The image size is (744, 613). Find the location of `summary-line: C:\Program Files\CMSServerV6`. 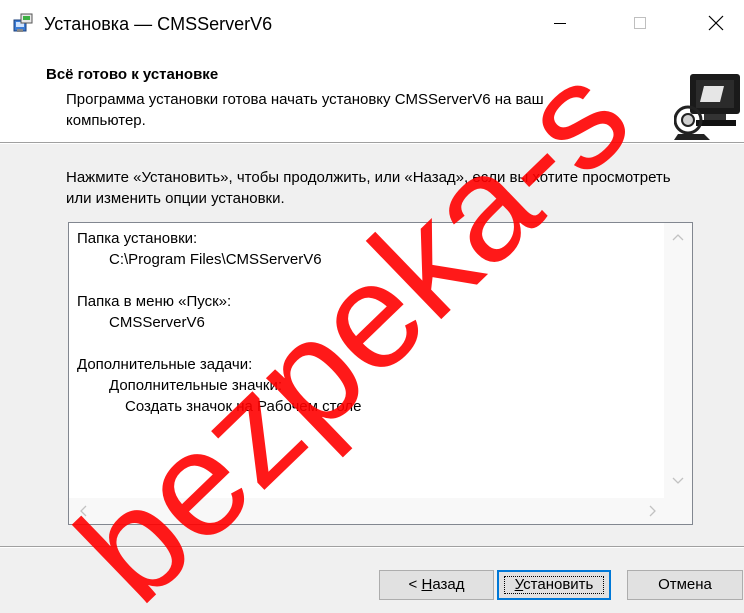

summary-line: C:\Program Files\CMSServerV6 is located at coordinates (215, 259).